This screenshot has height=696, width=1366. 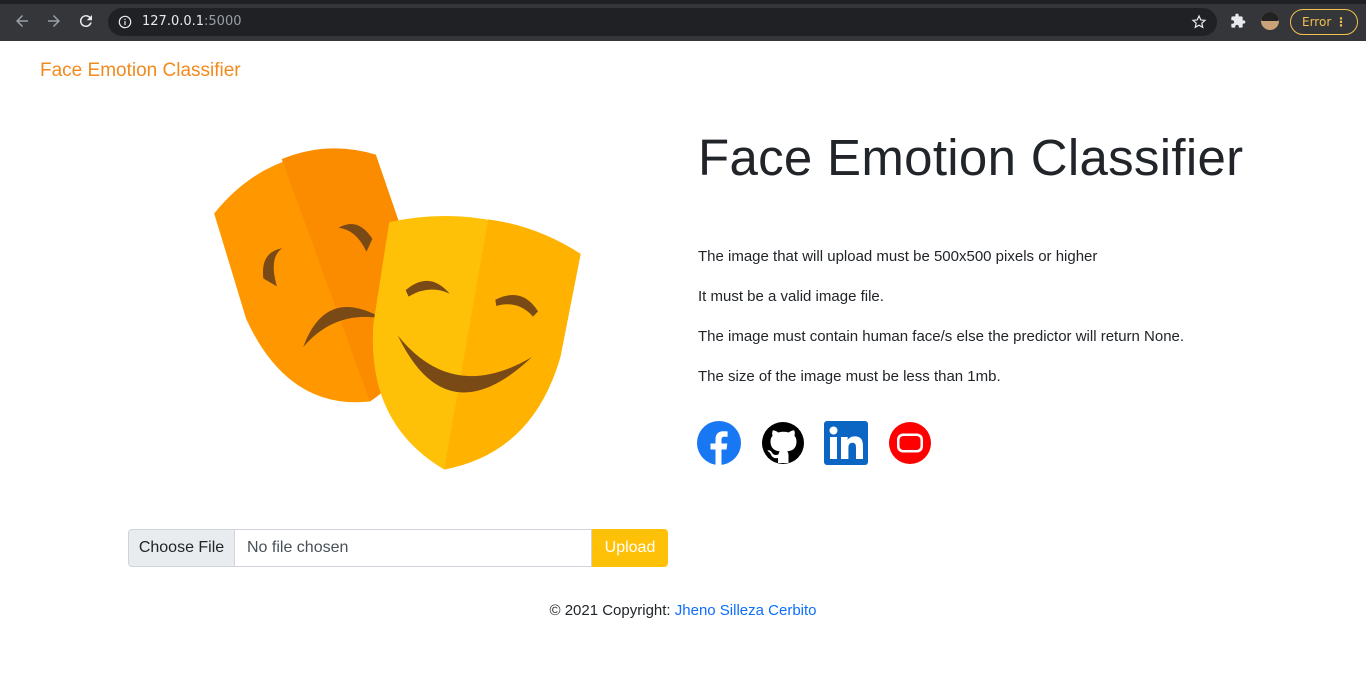 I want to click on tab-strip, so click(x=683, y=2).